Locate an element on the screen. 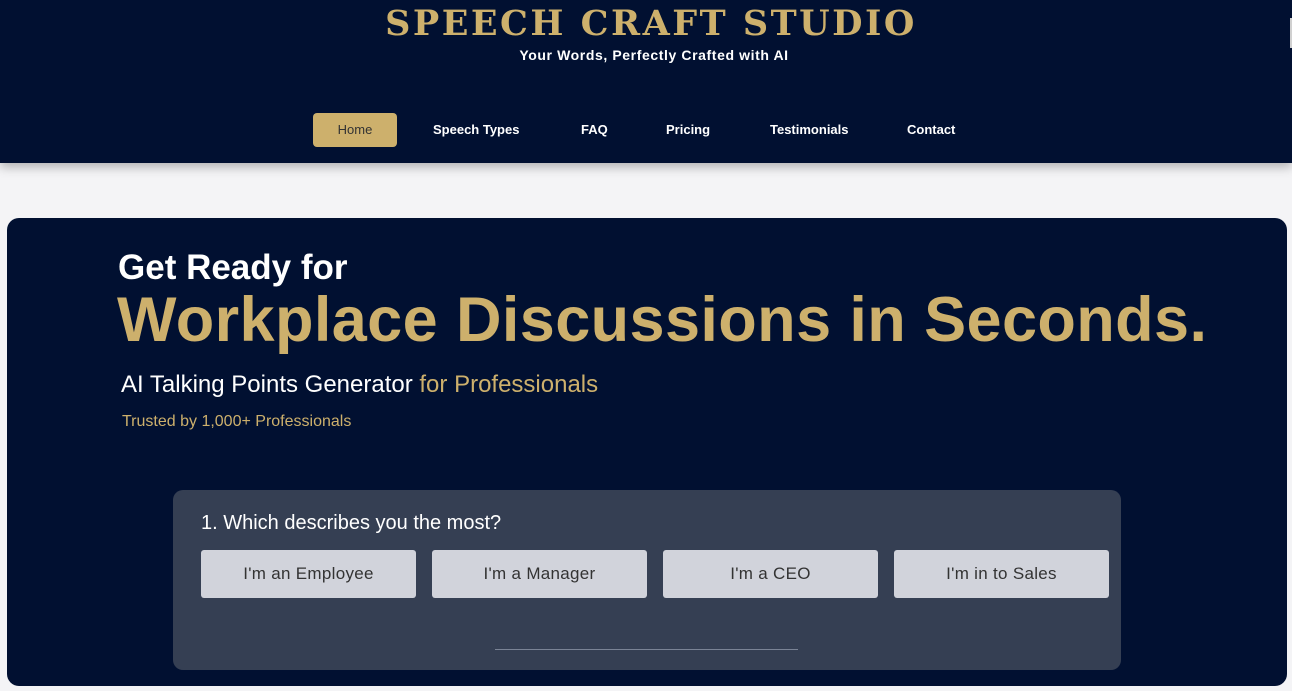 Image resolution: width=1292 pixels, height=691 pixels. nav-home: Home is located at coordinates (355, 130).